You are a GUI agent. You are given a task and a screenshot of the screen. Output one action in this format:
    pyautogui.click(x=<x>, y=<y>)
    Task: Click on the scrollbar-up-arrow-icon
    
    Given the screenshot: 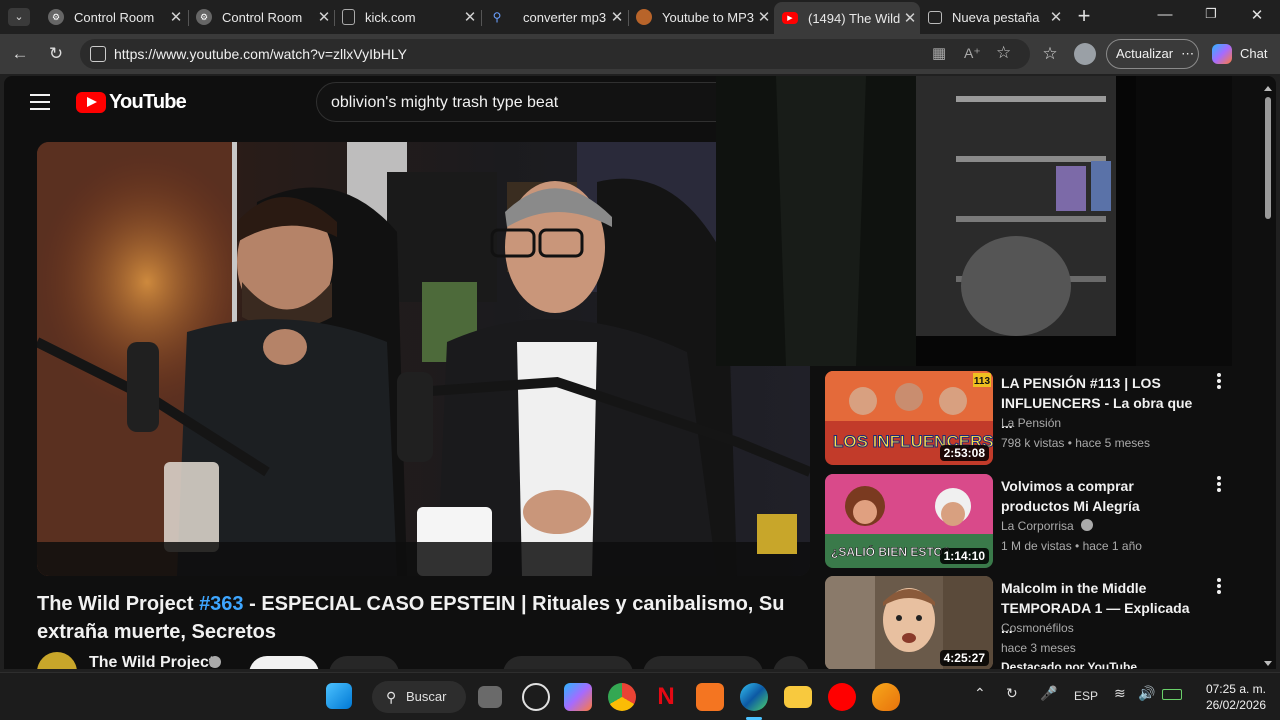 What is the action you would take?
    pyautogui.click(x=1268, y=88)
    